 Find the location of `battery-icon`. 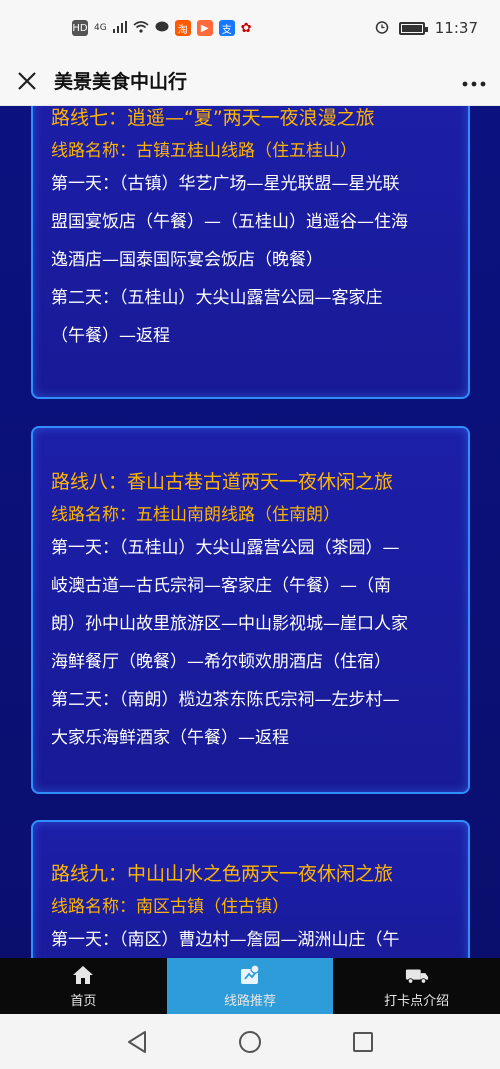

battery-icon is located at coordinates (413, 28).